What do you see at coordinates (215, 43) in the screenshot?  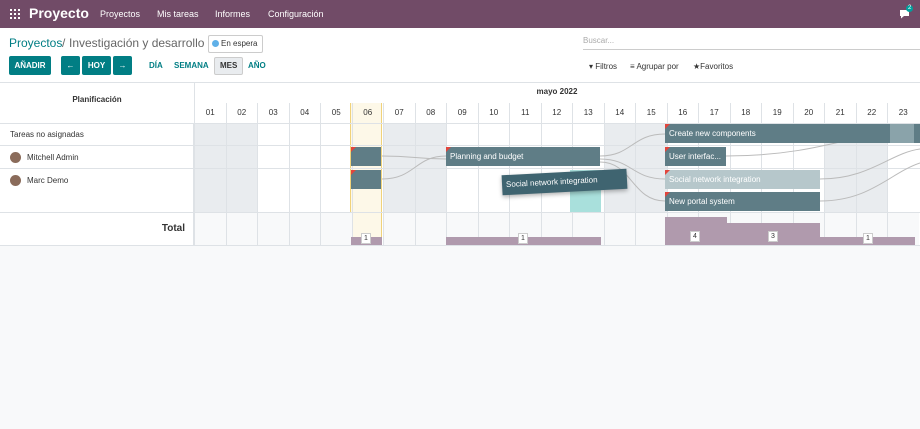 I see `status-dot-icon` at bounding box center [215, 43].